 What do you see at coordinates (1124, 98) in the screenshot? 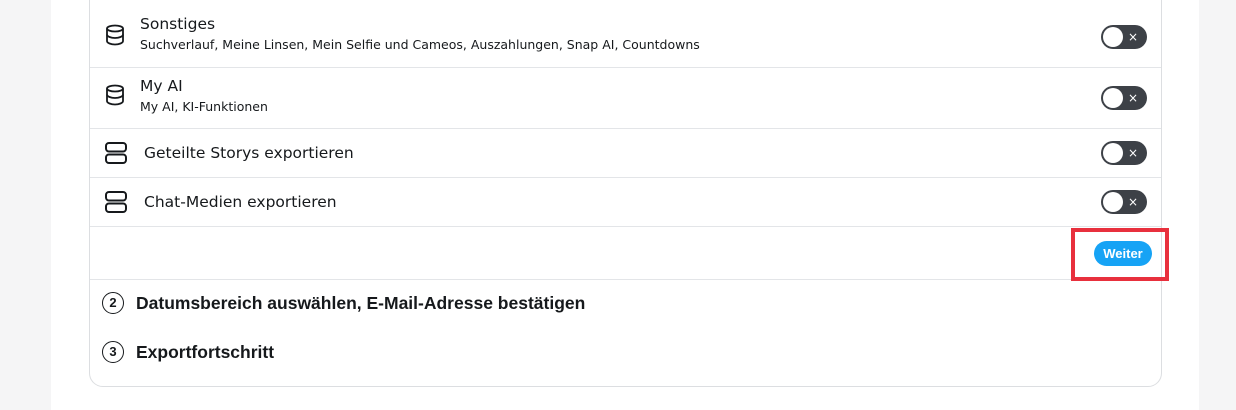
I see `toggle-my-ai: ×` at bounding box center [1124, 98].